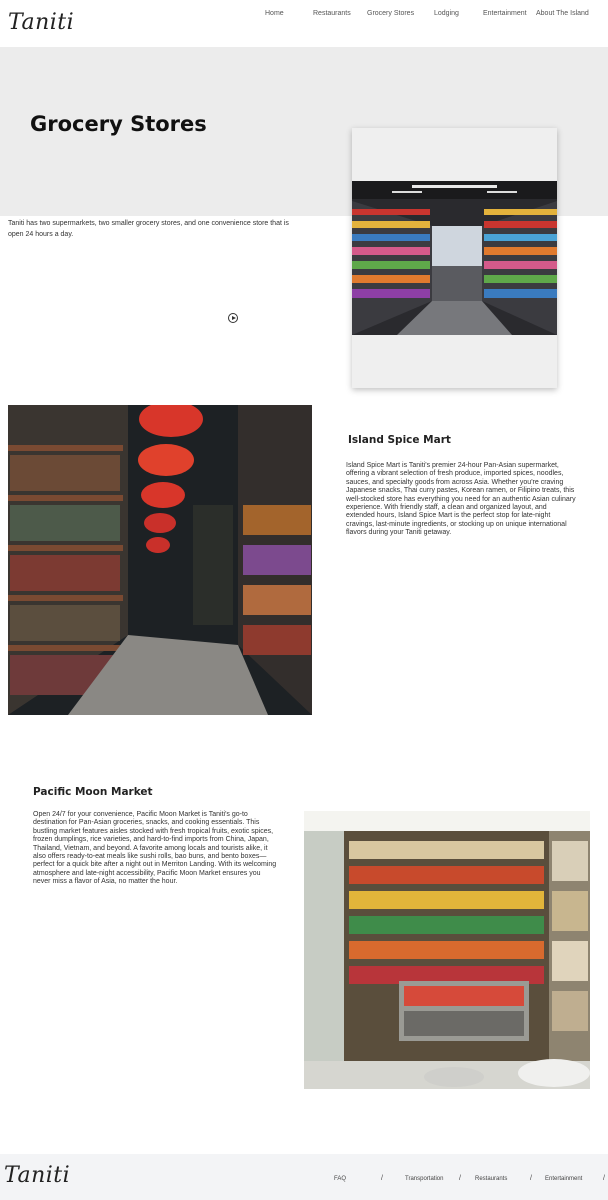 Image resolution: width=608 pixels, height=1200 pixels. I want to click on footer-link-restaurants: Restaurants, so click(491, 1179).